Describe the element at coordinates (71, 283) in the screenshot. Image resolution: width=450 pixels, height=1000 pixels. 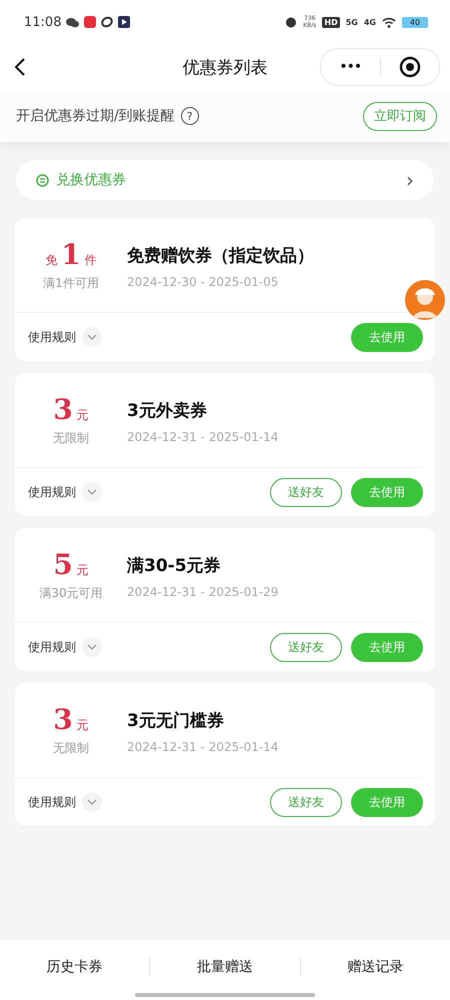
I see `coupon-condition: 满1件可用` at that location.